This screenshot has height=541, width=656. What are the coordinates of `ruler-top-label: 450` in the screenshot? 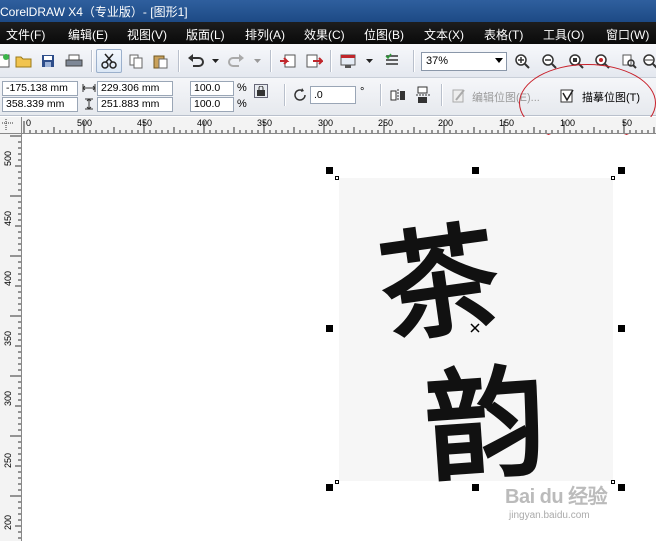 It's located at (145, 123).